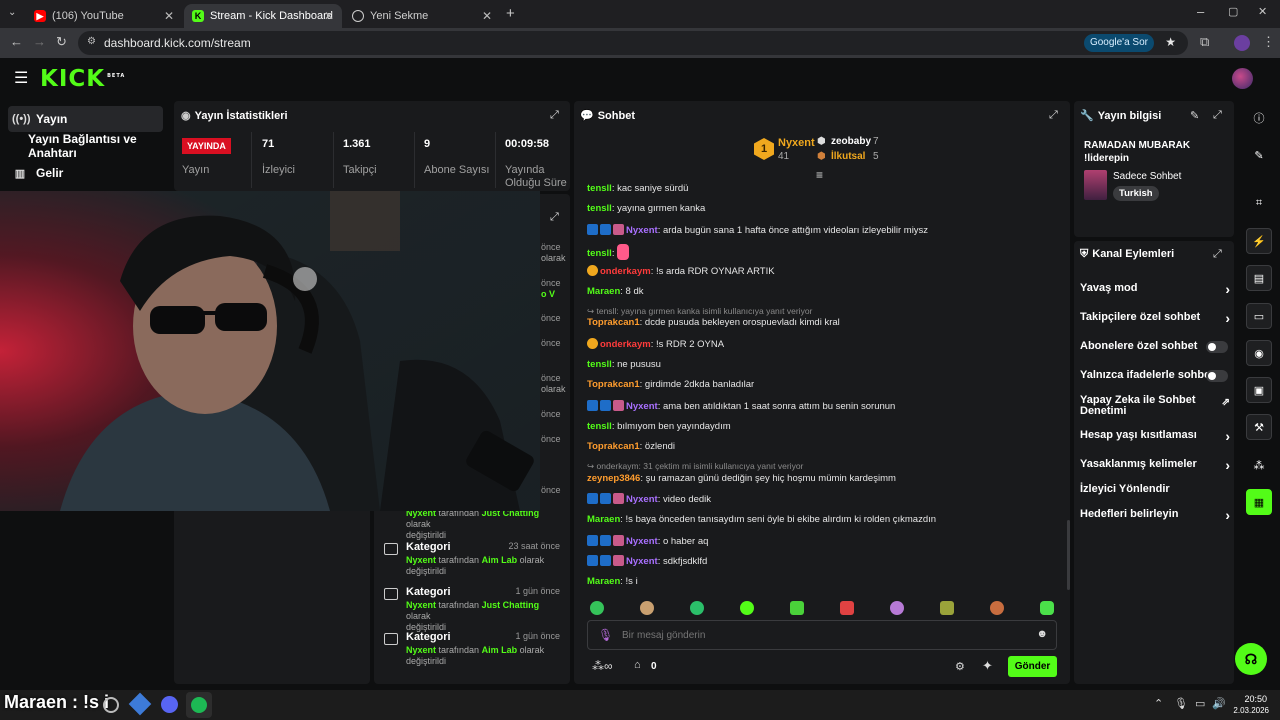 This screenshot has height=720, width=1280. Describe the element at coordinates (82, 79) in the screenshot. I see `kick-logo: KICK BETA` at that location.